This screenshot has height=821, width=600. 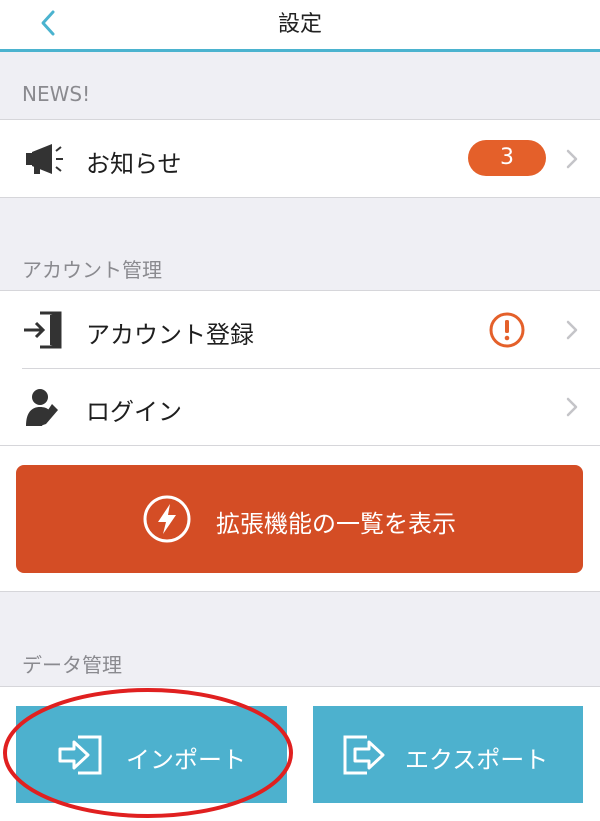 I want to click on warning-exclamation-icon, so click(x=507, y=330).